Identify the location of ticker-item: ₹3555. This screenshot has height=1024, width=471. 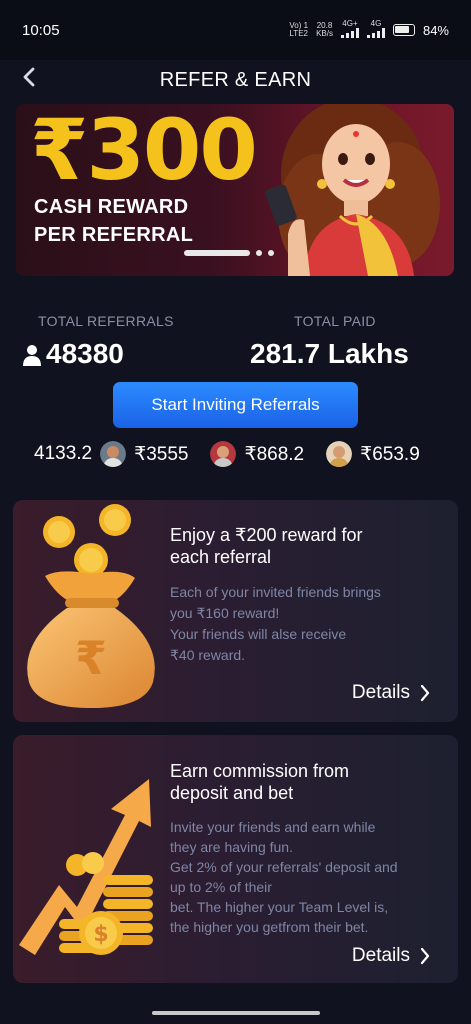
(185, 454).